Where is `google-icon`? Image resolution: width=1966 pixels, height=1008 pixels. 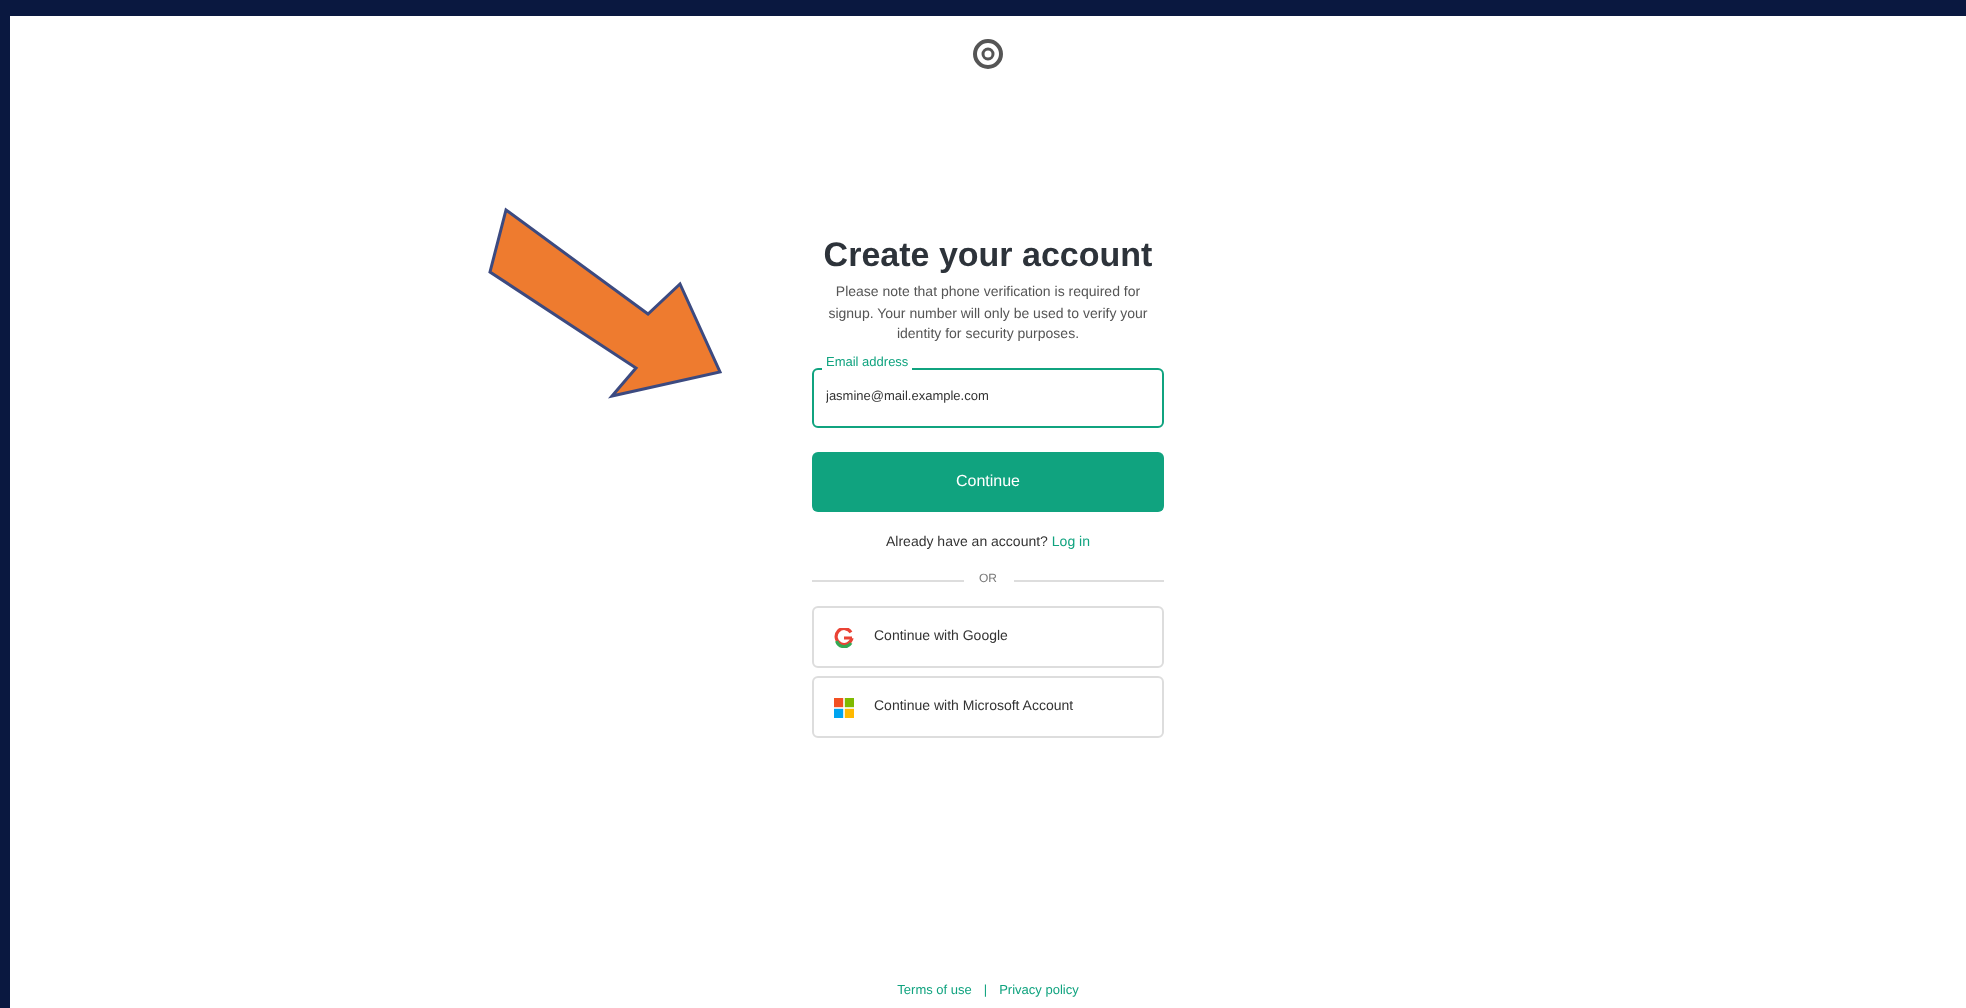 google-icon is located at coordinates (844, 637).